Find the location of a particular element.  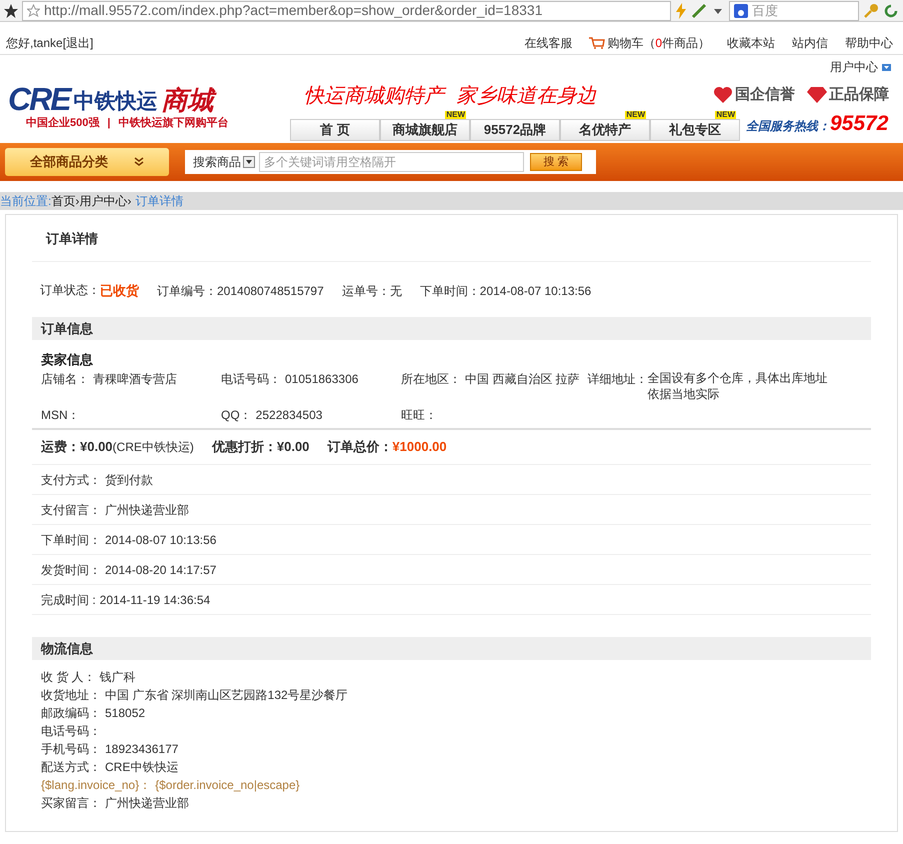

slogan-text: 快运商城购特产 家乡味道在身边 is located at coordinates (450, 95).